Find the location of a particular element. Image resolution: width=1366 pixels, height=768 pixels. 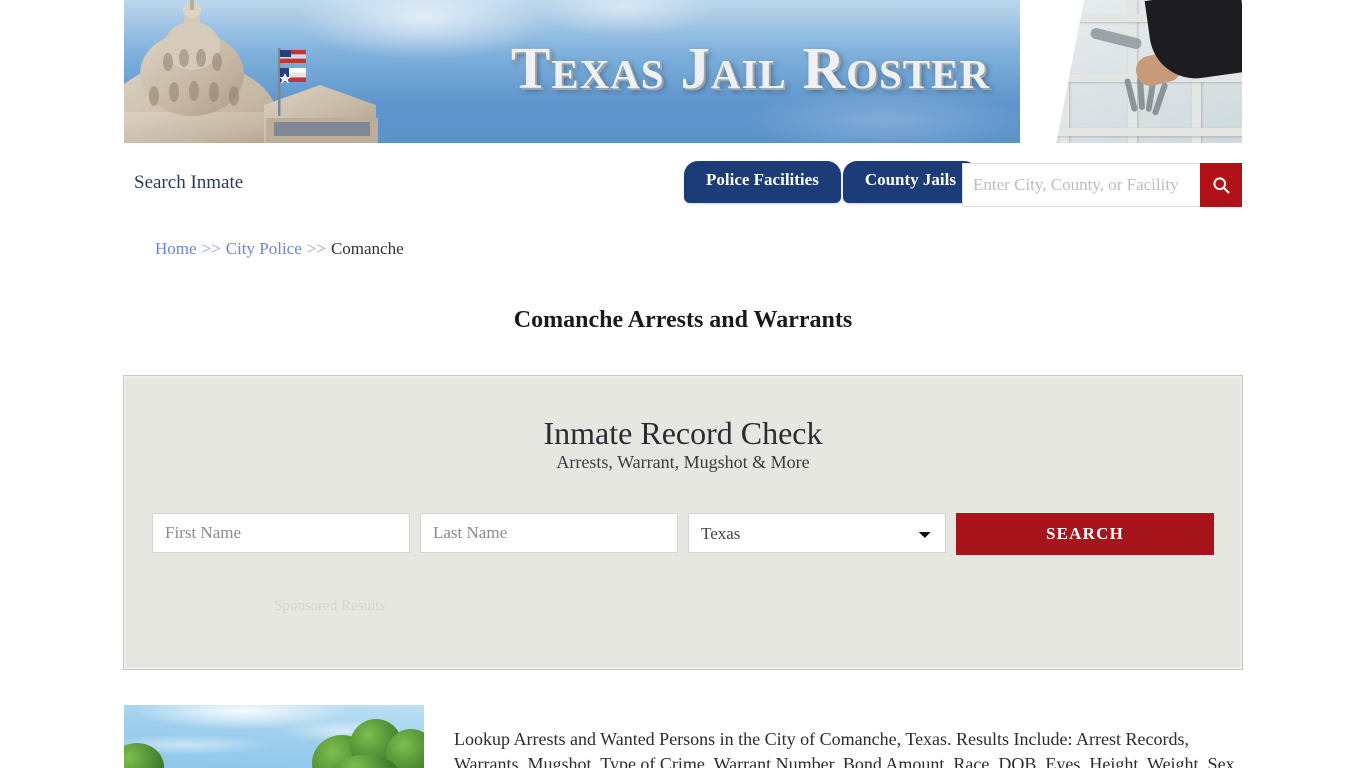

inmate-search-form: Texas SEARCH is located at coordinates (684, 536).